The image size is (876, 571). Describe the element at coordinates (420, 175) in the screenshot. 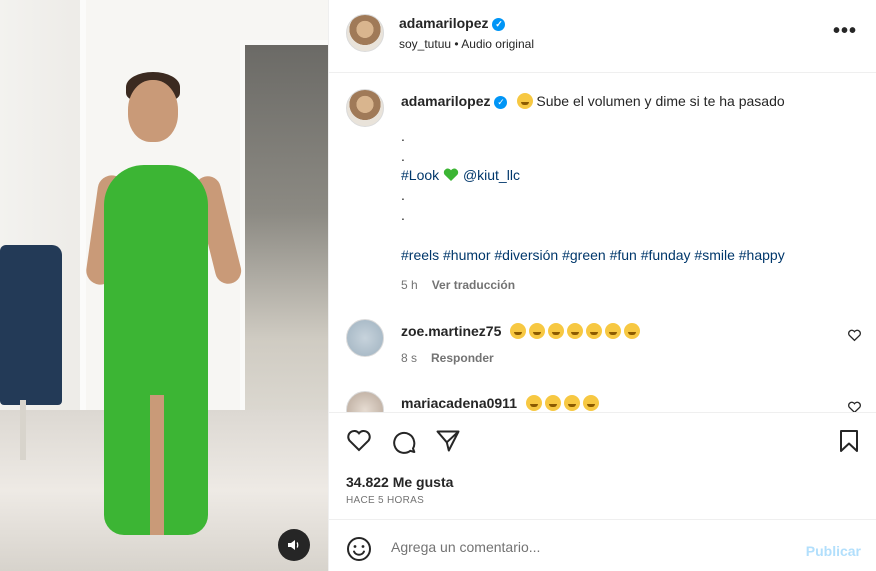

I see `hashtag-look: #Look` at that location.